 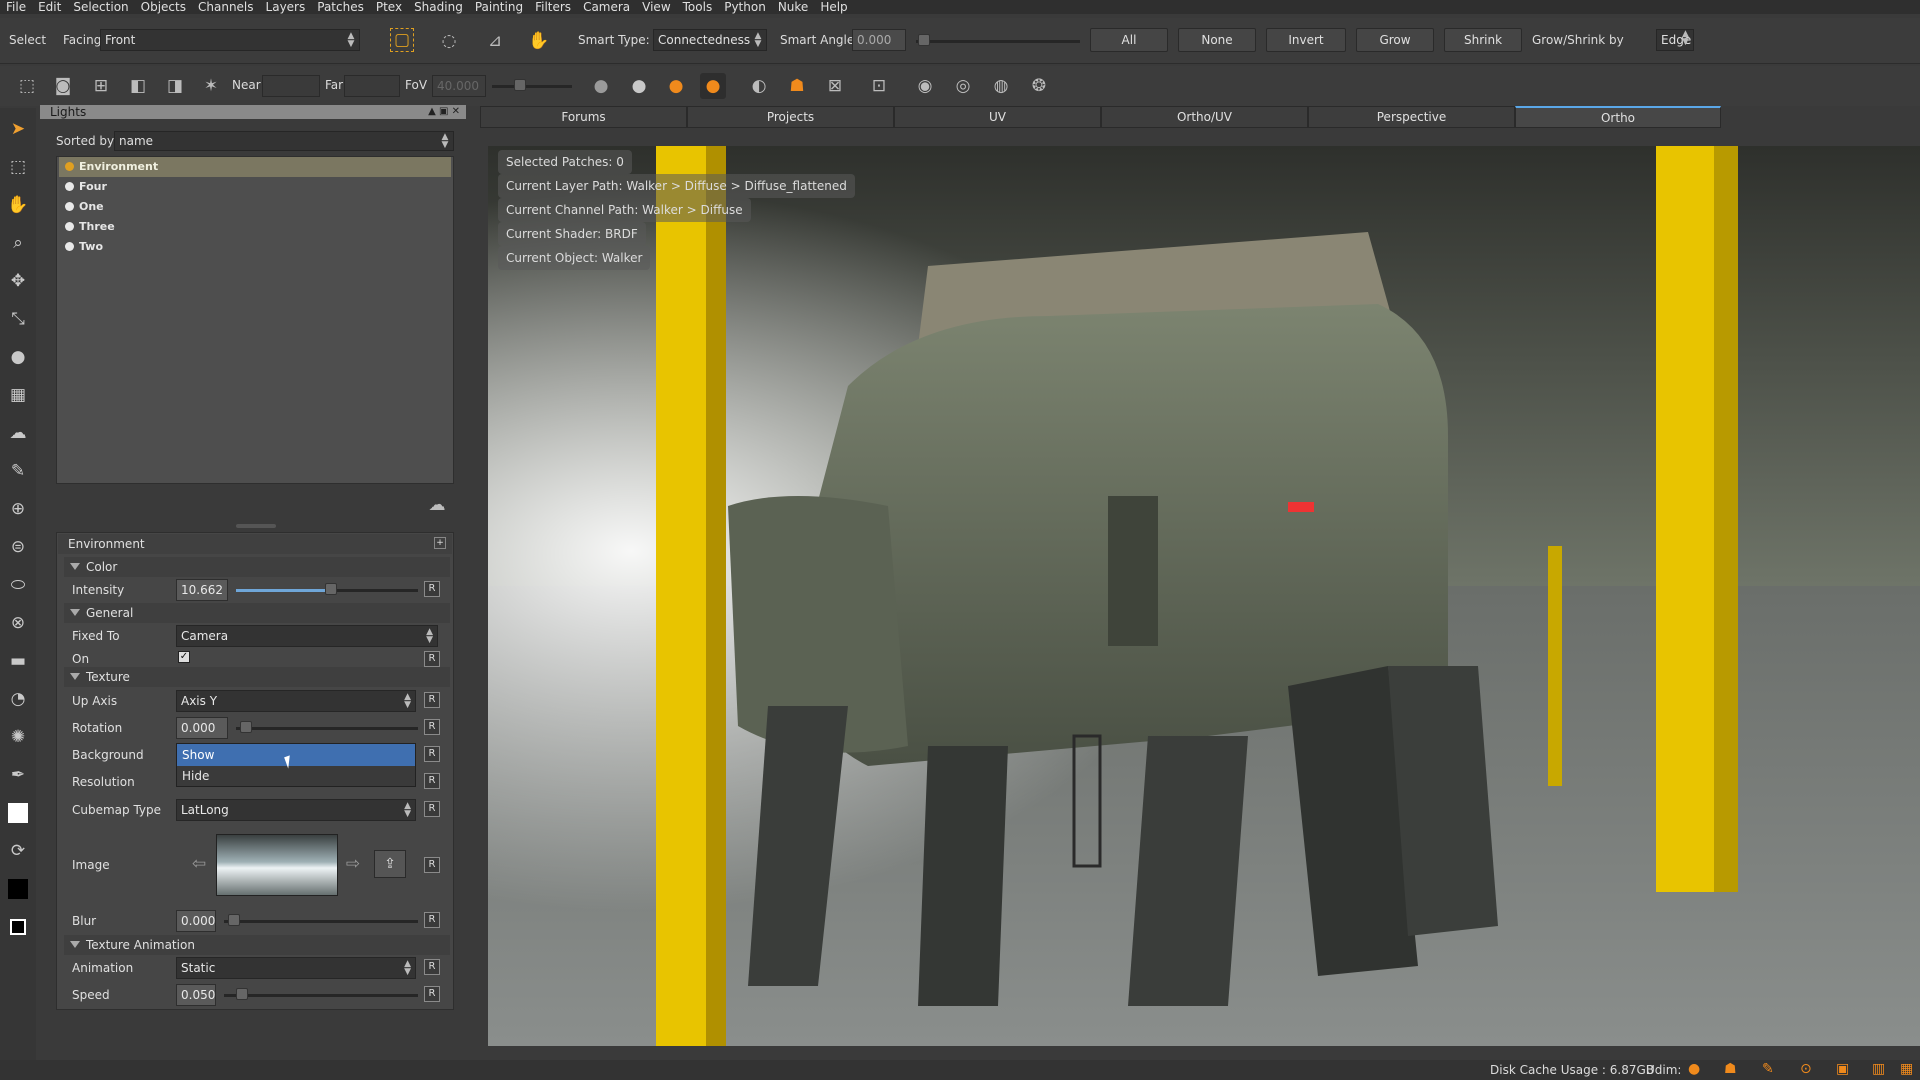 I want to click on tab-ortho-uv: Ortho/UV, so click(x=1204, y=117).